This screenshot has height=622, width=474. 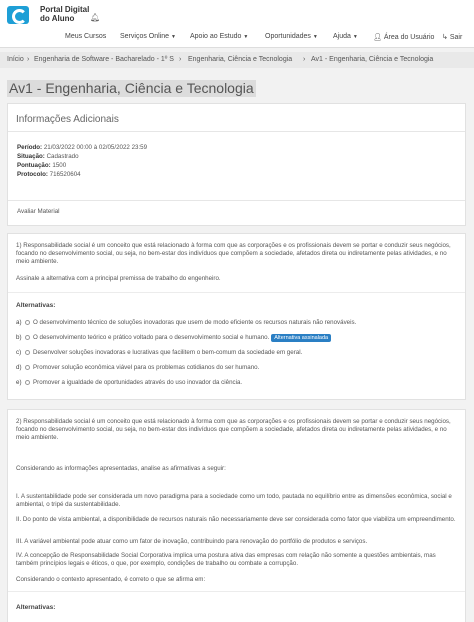 What do you see at coordinates (377, 37) in the screenshot?
I see `user-icon: 👤︎` at bounding box center [377, 37].